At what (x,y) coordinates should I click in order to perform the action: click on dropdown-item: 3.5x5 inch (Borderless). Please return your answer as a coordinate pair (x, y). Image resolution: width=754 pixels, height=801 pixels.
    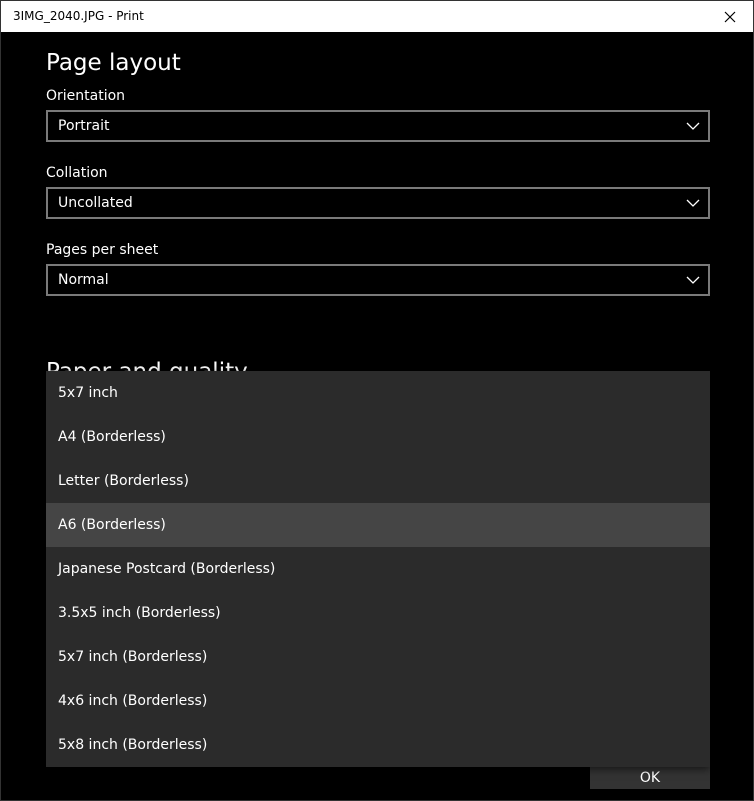
    Looking at the image, I should click on (378, 613).